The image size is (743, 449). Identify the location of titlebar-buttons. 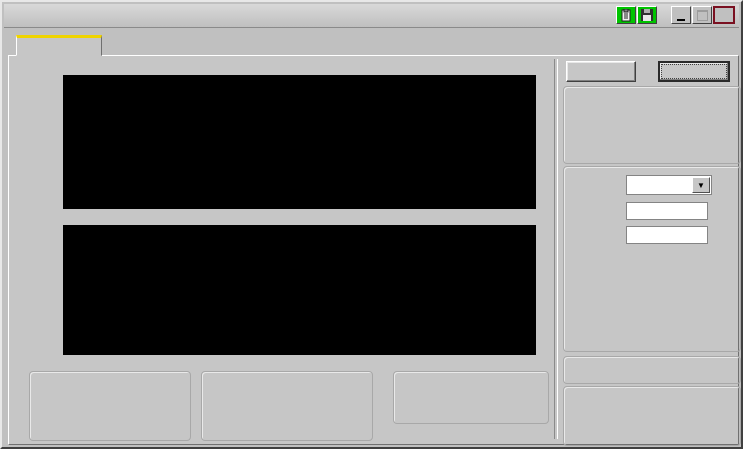
(675, 15).